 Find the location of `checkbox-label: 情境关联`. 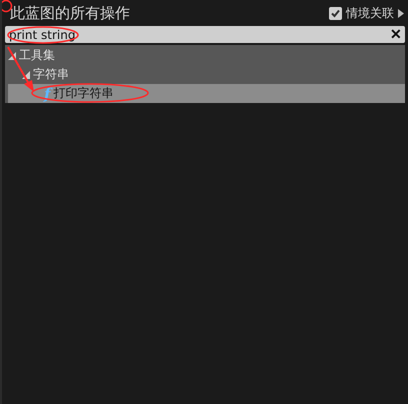

checkbox-label: 情境关联 is located at coordinates (370, 13).